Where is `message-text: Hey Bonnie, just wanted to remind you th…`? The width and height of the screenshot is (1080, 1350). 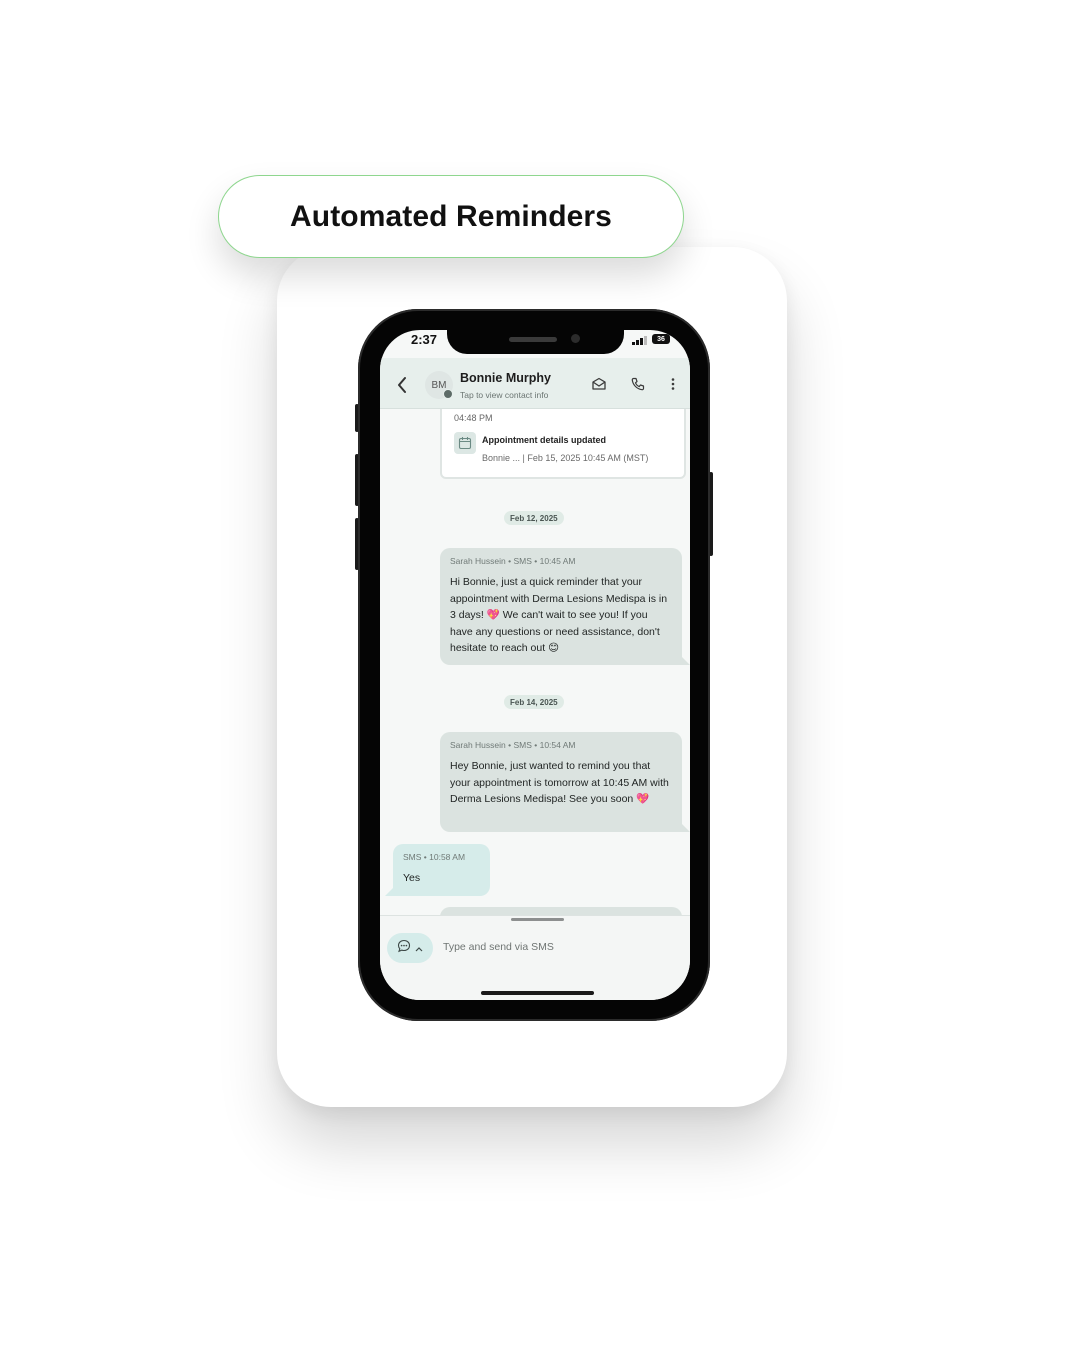
message-text: Hey Bonnie, just wanted to remind you th… is located at coordinates (559, 782).